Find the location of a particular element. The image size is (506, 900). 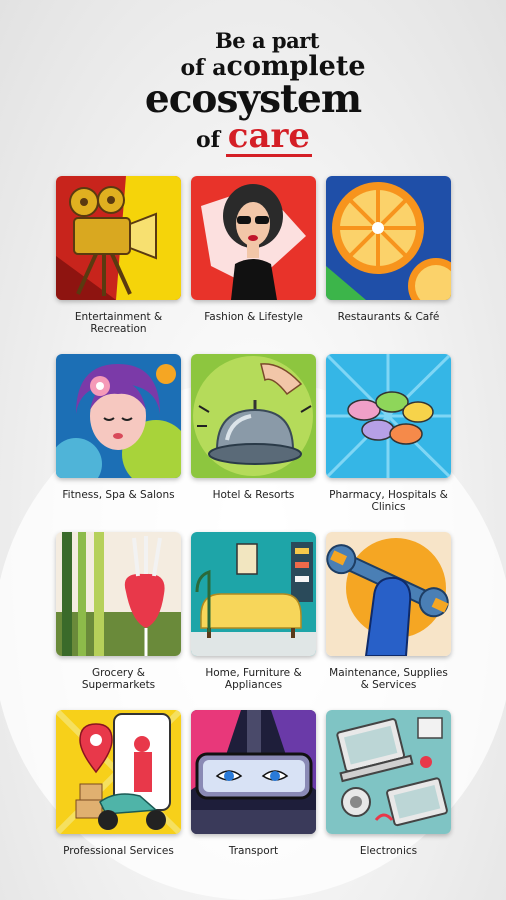

category-label: Professional Services is located at coordinates (118, 851).